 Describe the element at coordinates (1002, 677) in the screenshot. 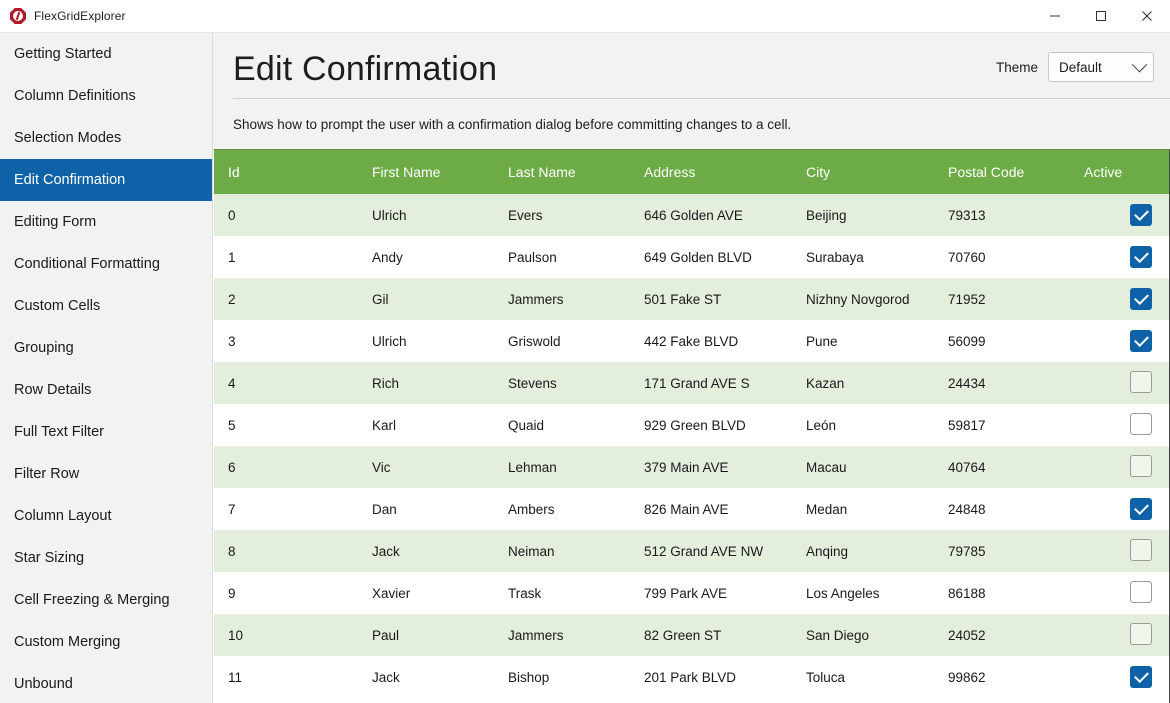

I see `cell-postal: 99862` at that location.